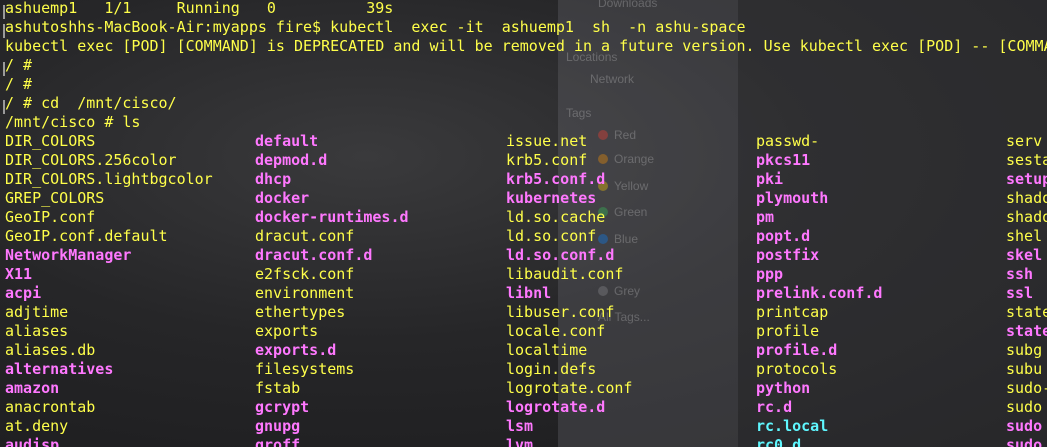  Describe the element at coordinates (792, 426) in the screenshot. I see `ls-entry-link: rc.local` at that location.